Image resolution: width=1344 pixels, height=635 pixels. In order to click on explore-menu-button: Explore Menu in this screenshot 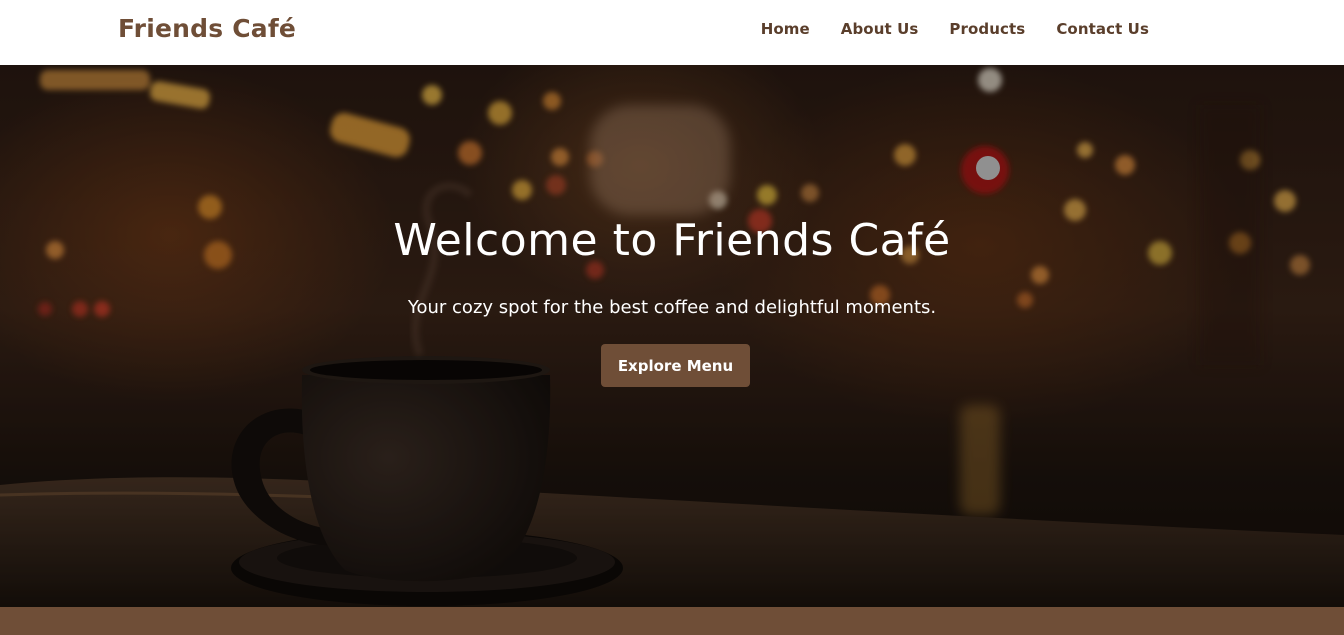, I will do `click(675, 365)`.